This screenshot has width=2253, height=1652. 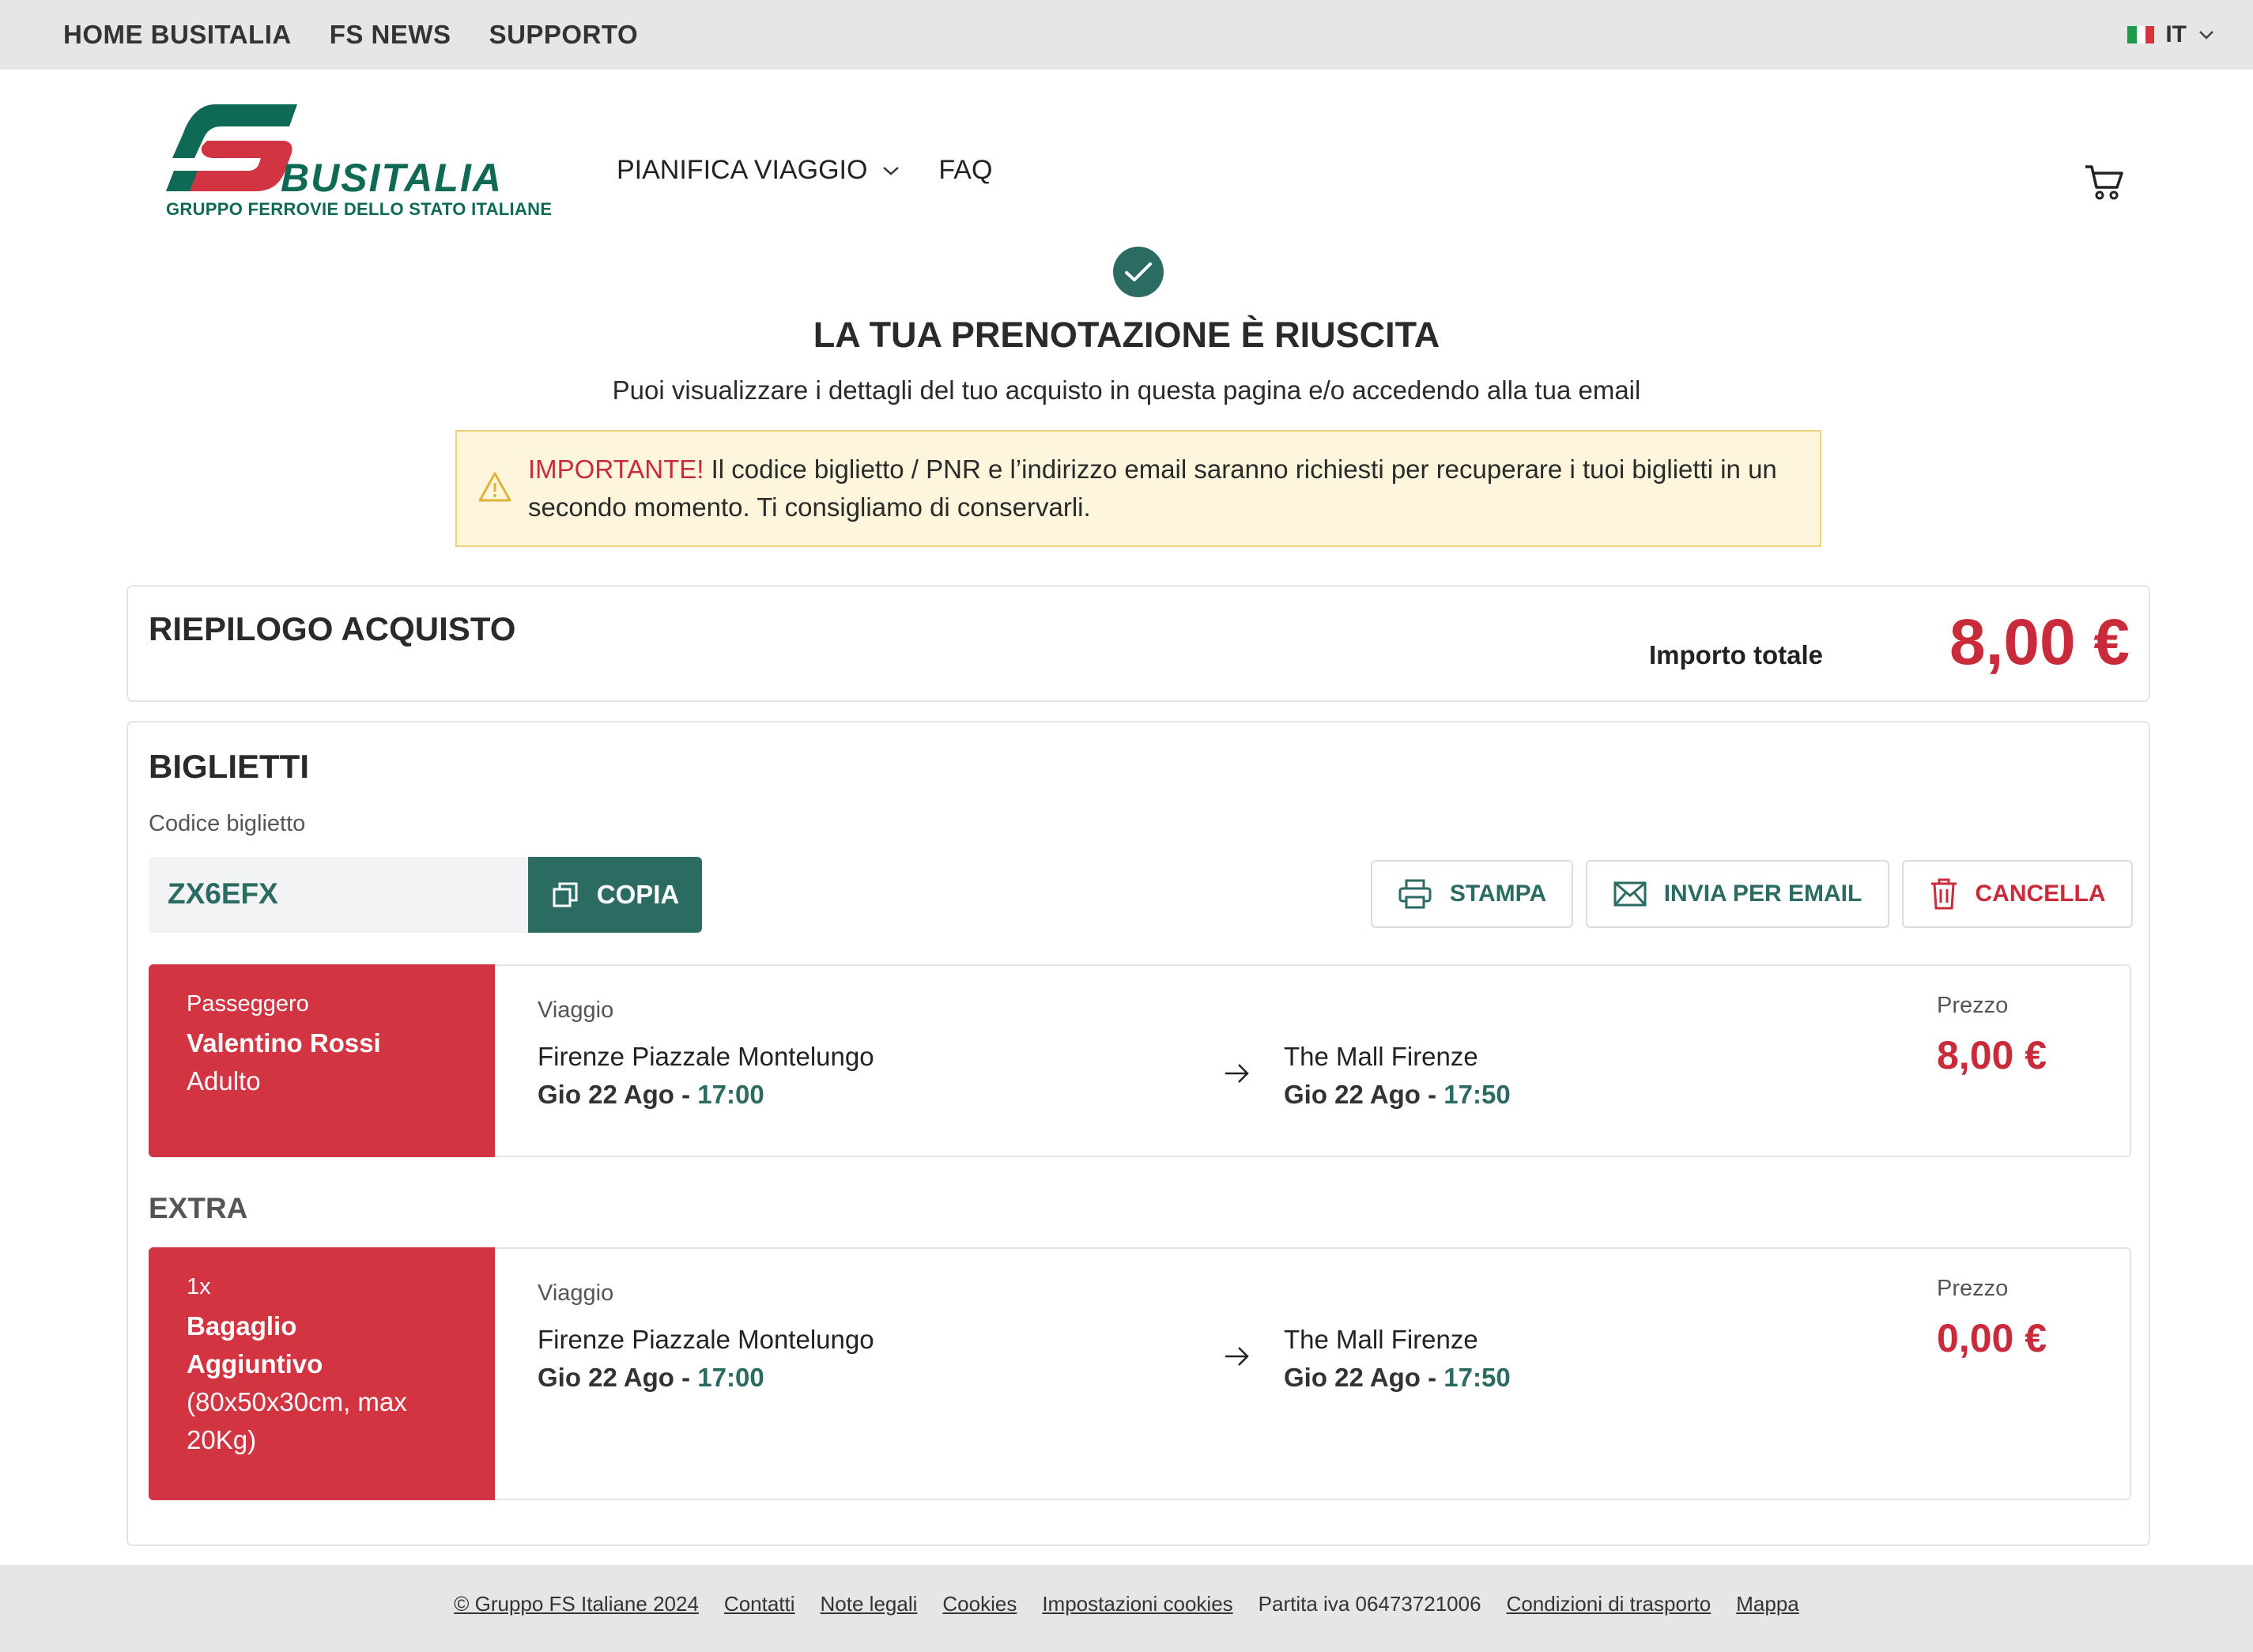 What do you see at coordinates (2141, 34) in the screenshot?
I see `italy-flag-icon` at bounding box center [2141, 34].